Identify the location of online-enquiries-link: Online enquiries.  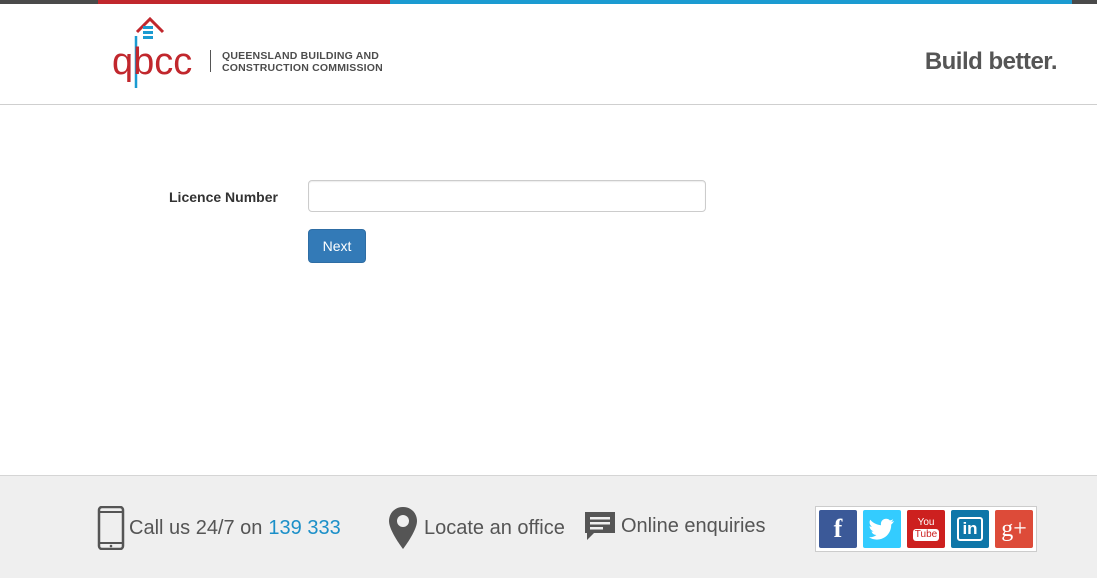
(693, 526).